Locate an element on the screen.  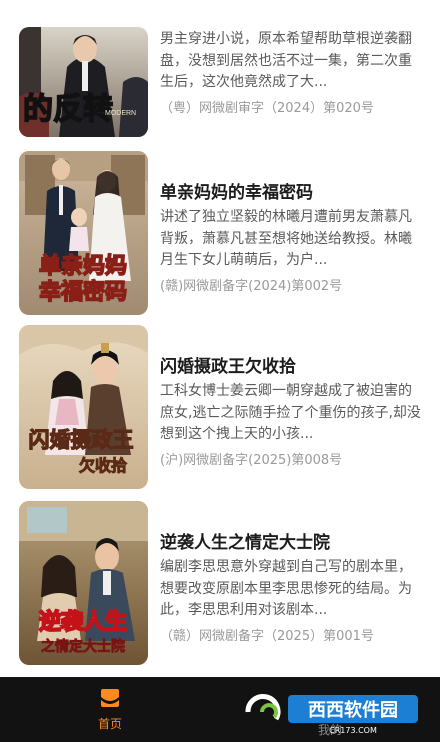
drama-title: 闪婚摄政王欠收拾 is located at coordinates (228, 364).